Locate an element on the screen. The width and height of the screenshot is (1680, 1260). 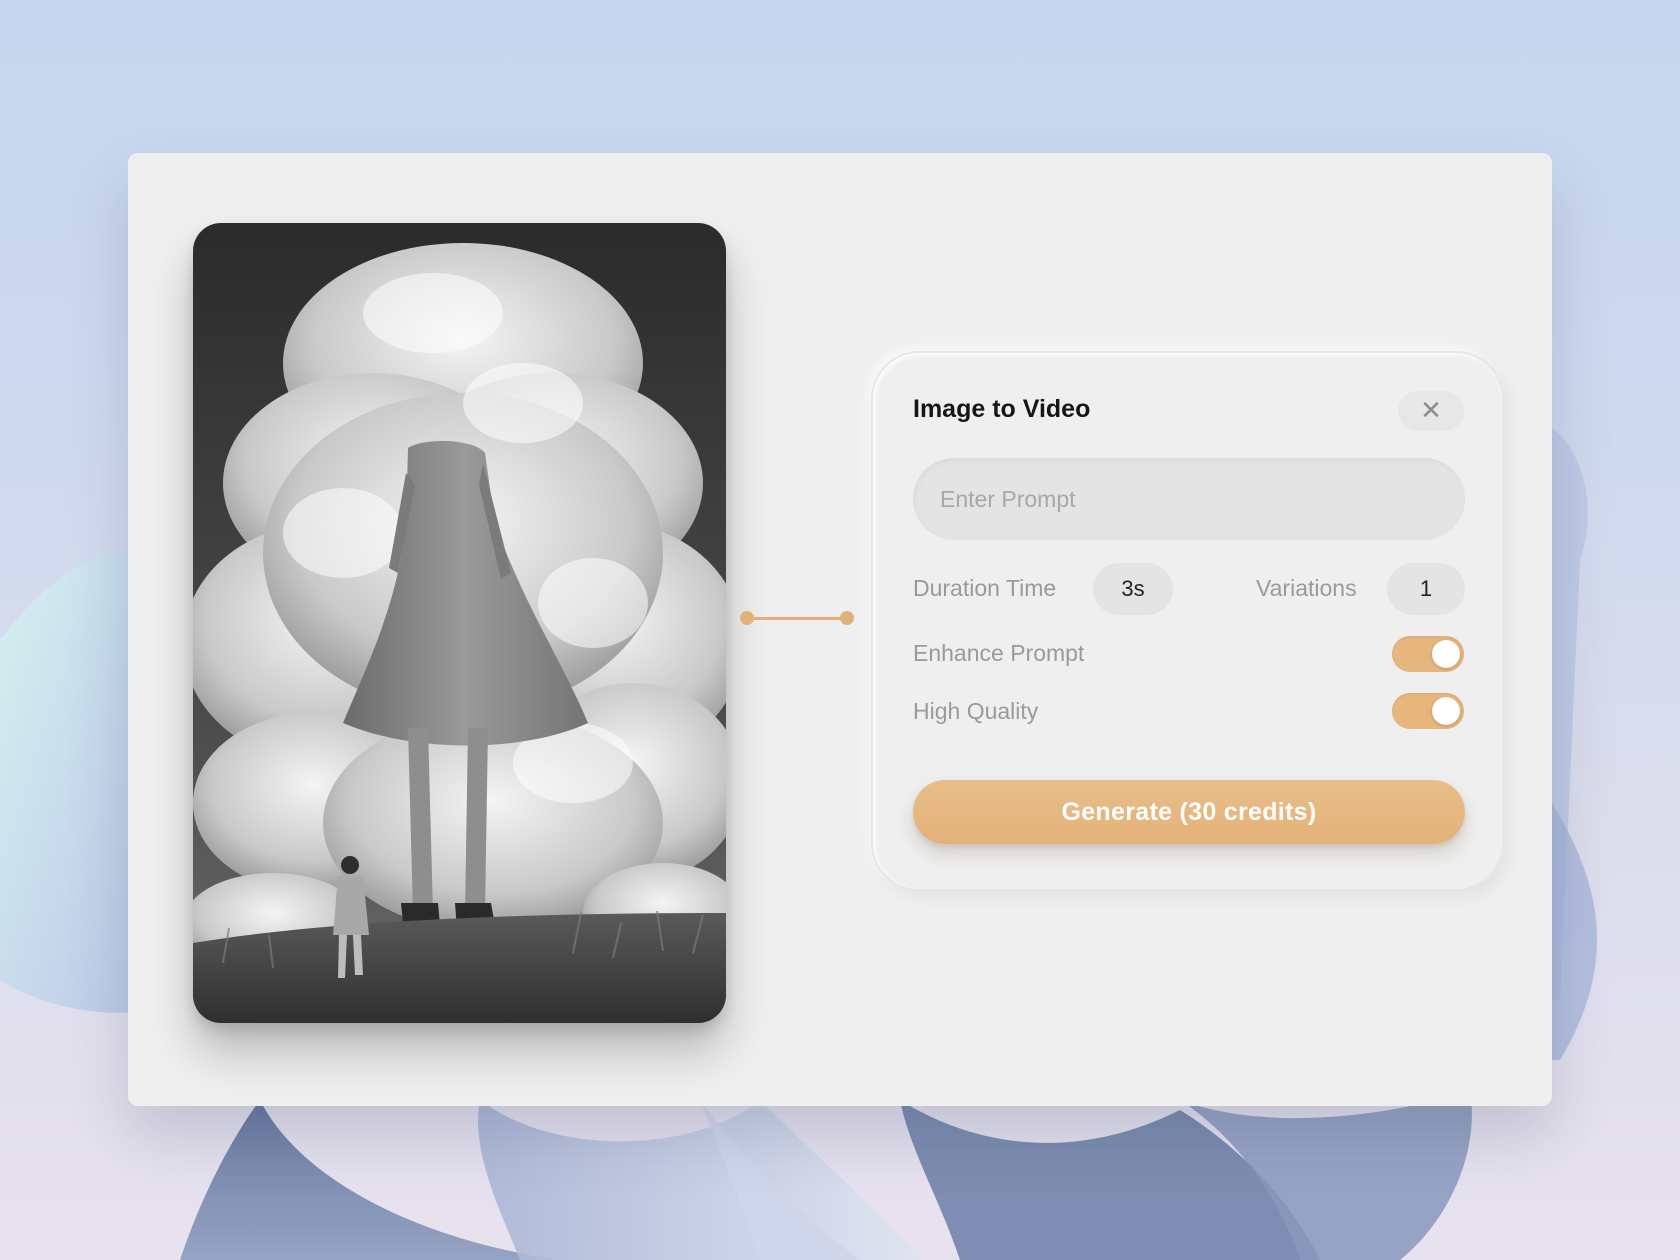
panel-title: Image to Video is located at coordinates (1002, 409).